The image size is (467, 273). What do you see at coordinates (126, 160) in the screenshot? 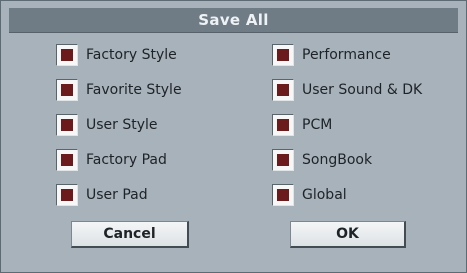
I see `checkbox-label: Factory Pad` at bounding box center [126, 160].